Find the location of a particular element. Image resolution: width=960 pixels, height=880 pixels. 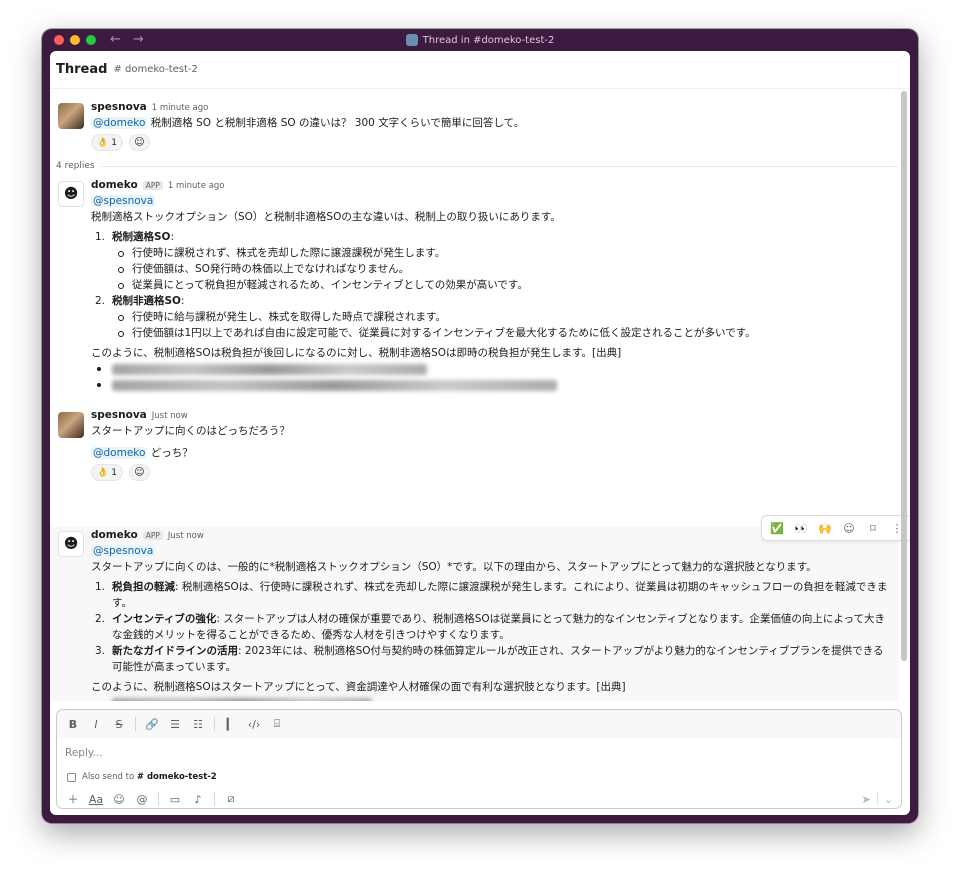

code-icon: ‹/› is located at coordinates (254, 724).